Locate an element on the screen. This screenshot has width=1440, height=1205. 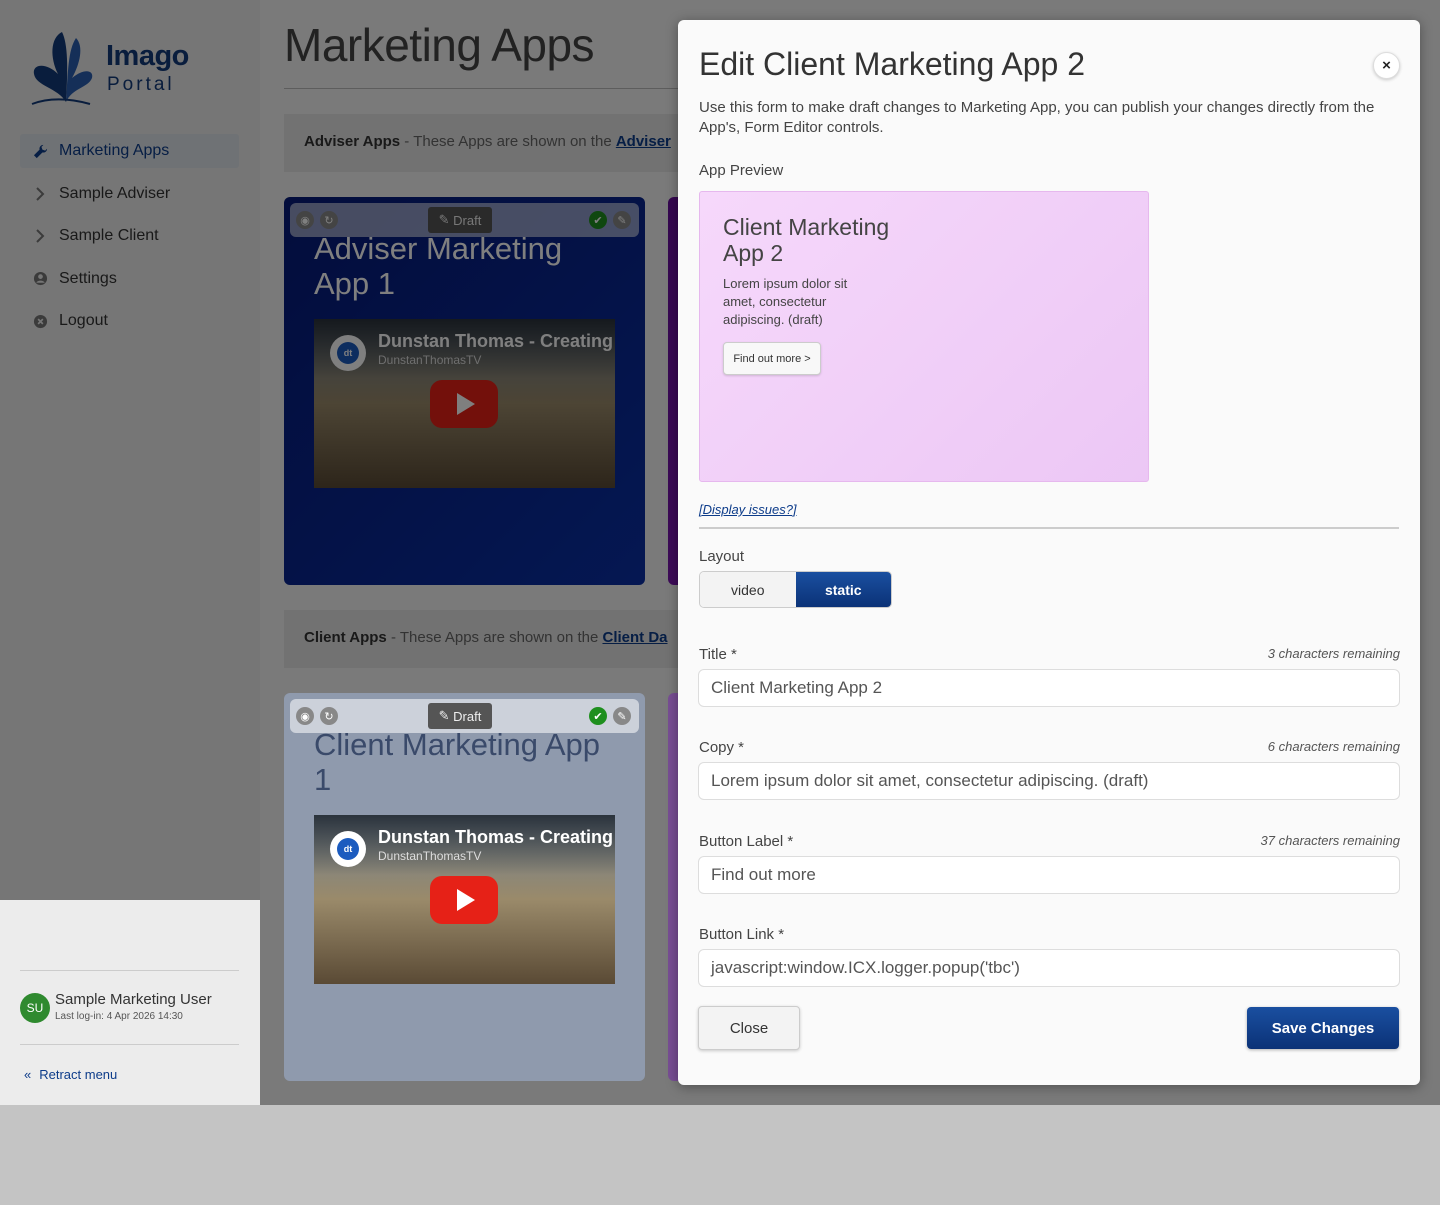
retract-menu-link: « Retract menu is located at coordinates (70, 1074).